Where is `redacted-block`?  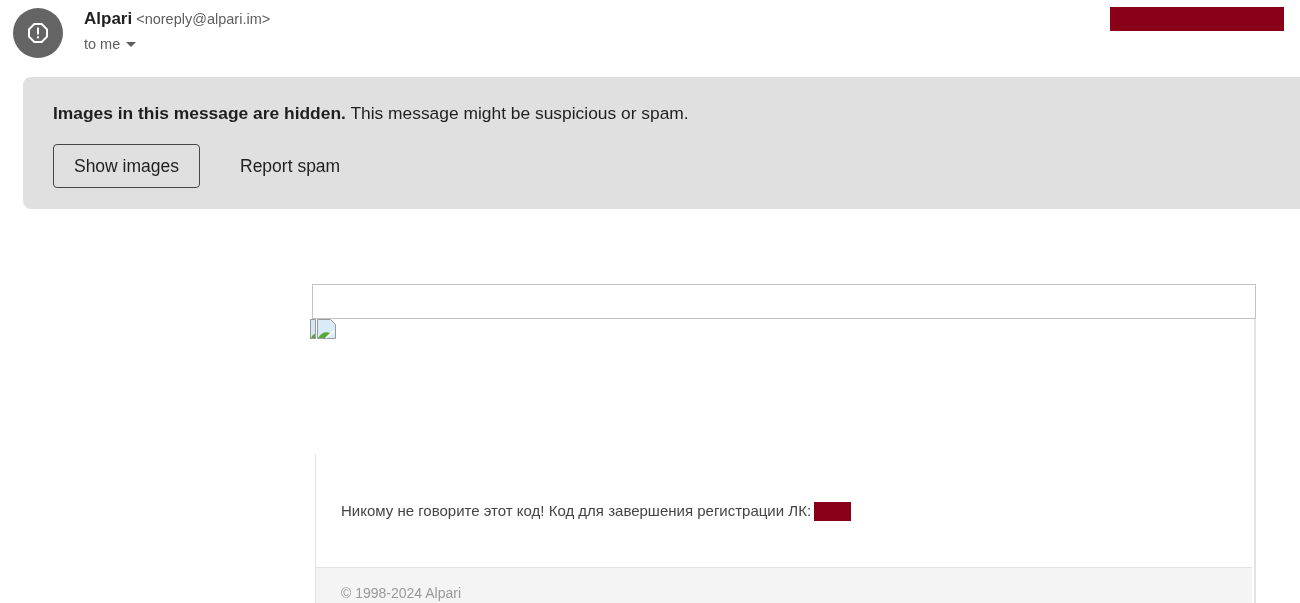 redacted-block is located at coordinates (833, 511).